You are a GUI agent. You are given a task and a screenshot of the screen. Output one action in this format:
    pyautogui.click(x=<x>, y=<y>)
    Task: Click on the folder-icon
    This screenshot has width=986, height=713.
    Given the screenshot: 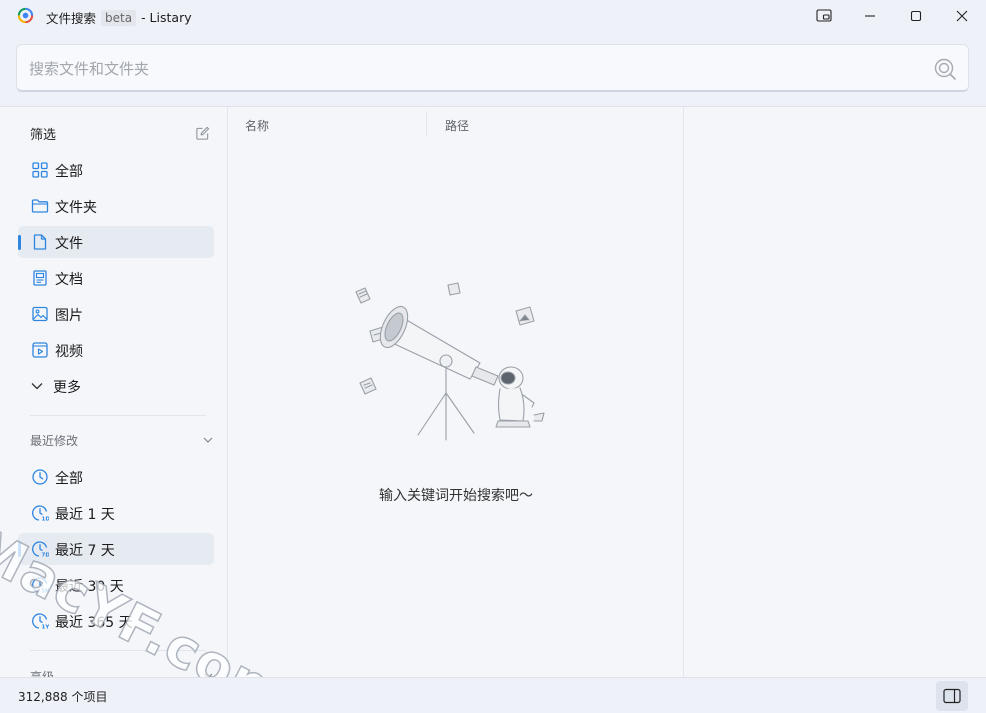 What is the action you would take?
    pyautogui.click(x=40, y=206)
    